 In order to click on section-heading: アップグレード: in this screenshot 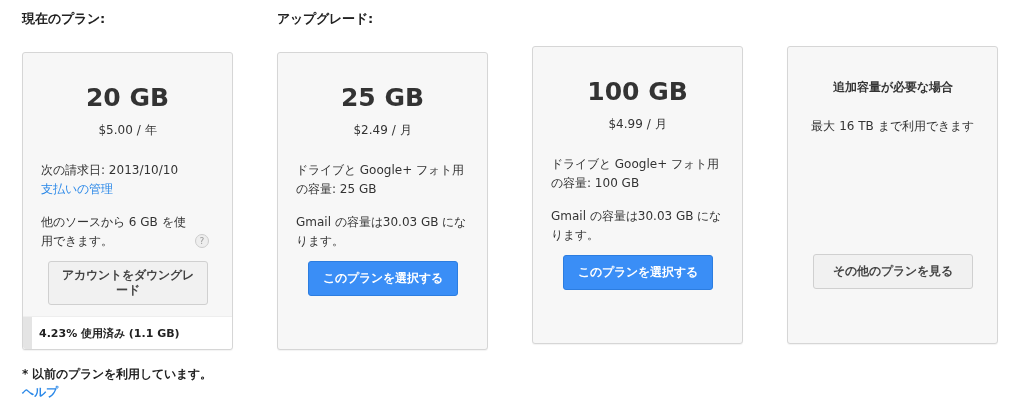, I will do `click(326, 18)`.